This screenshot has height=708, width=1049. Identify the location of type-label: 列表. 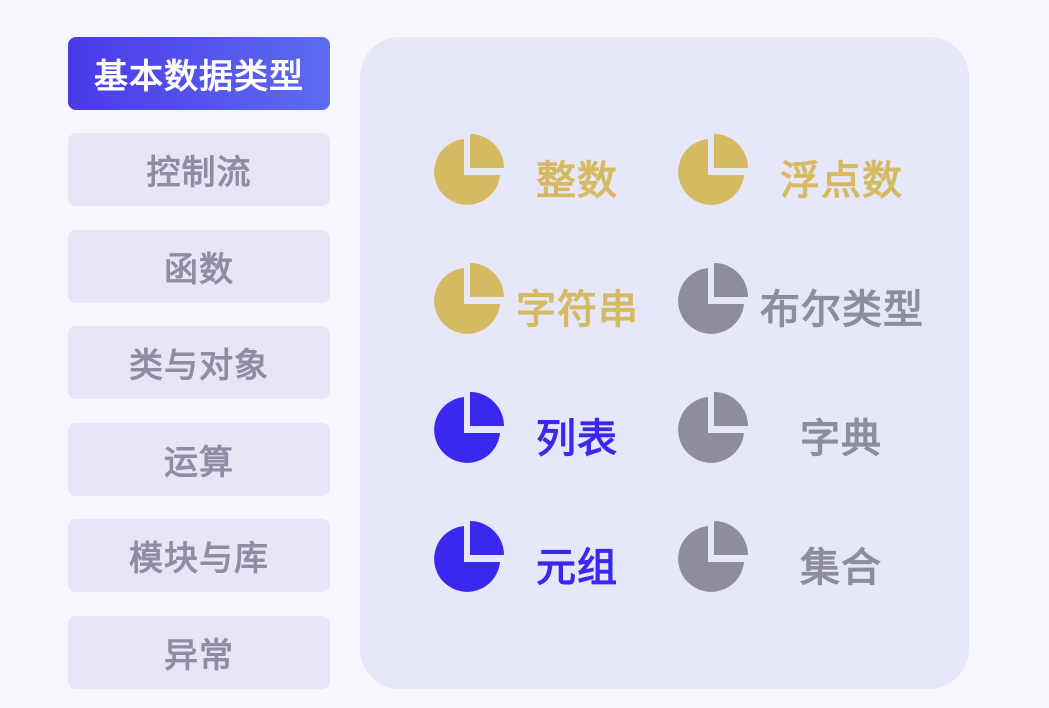
(577, 439).